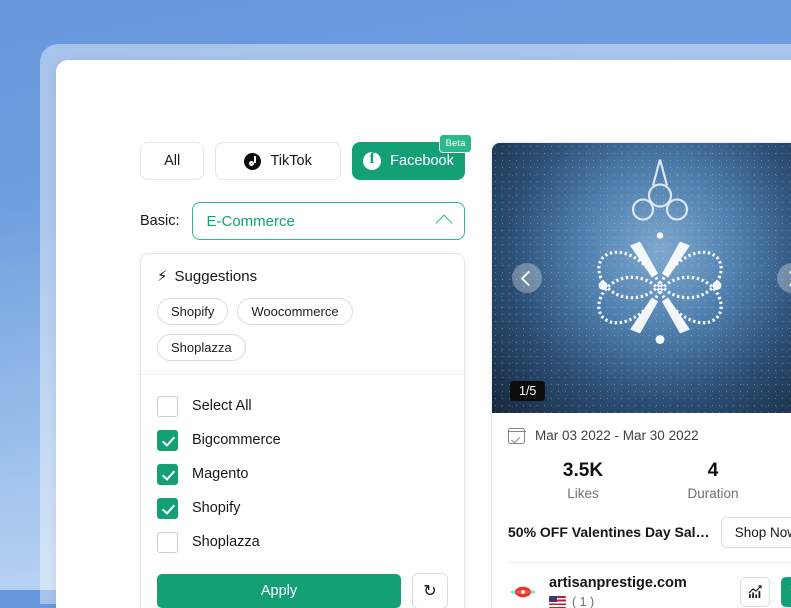 The image size is (791, 608). What do you see at coordinates (160, 221) in the screenshot?
I see `basic-label: Basic:` at bounding box center [160, 221].